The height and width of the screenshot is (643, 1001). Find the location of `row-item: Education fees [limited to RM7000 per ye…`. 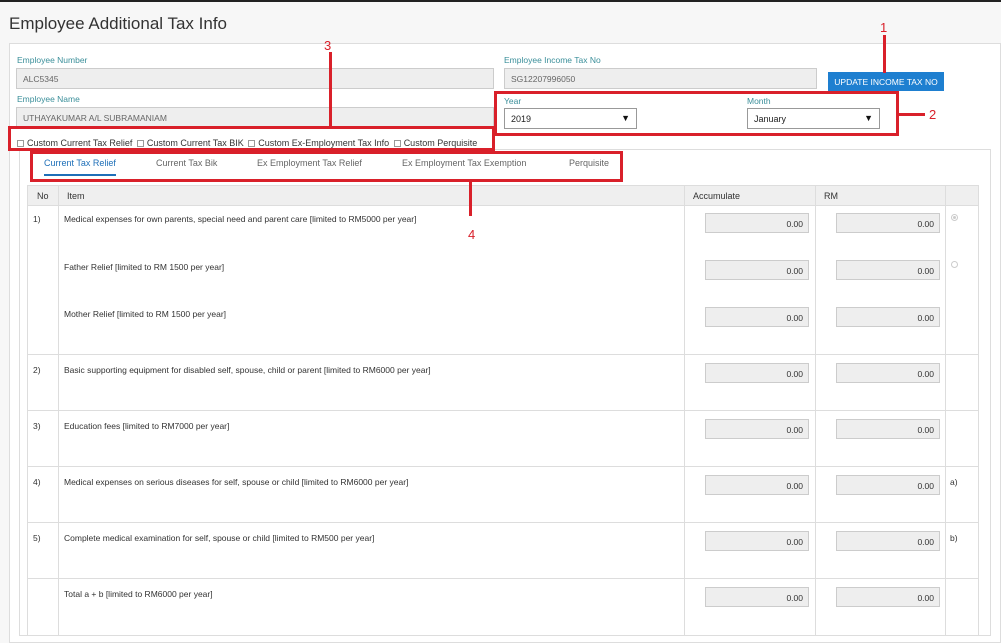

row-item: Education fees [limited to RM7000 per ye… is located at coordinates (147, 426).